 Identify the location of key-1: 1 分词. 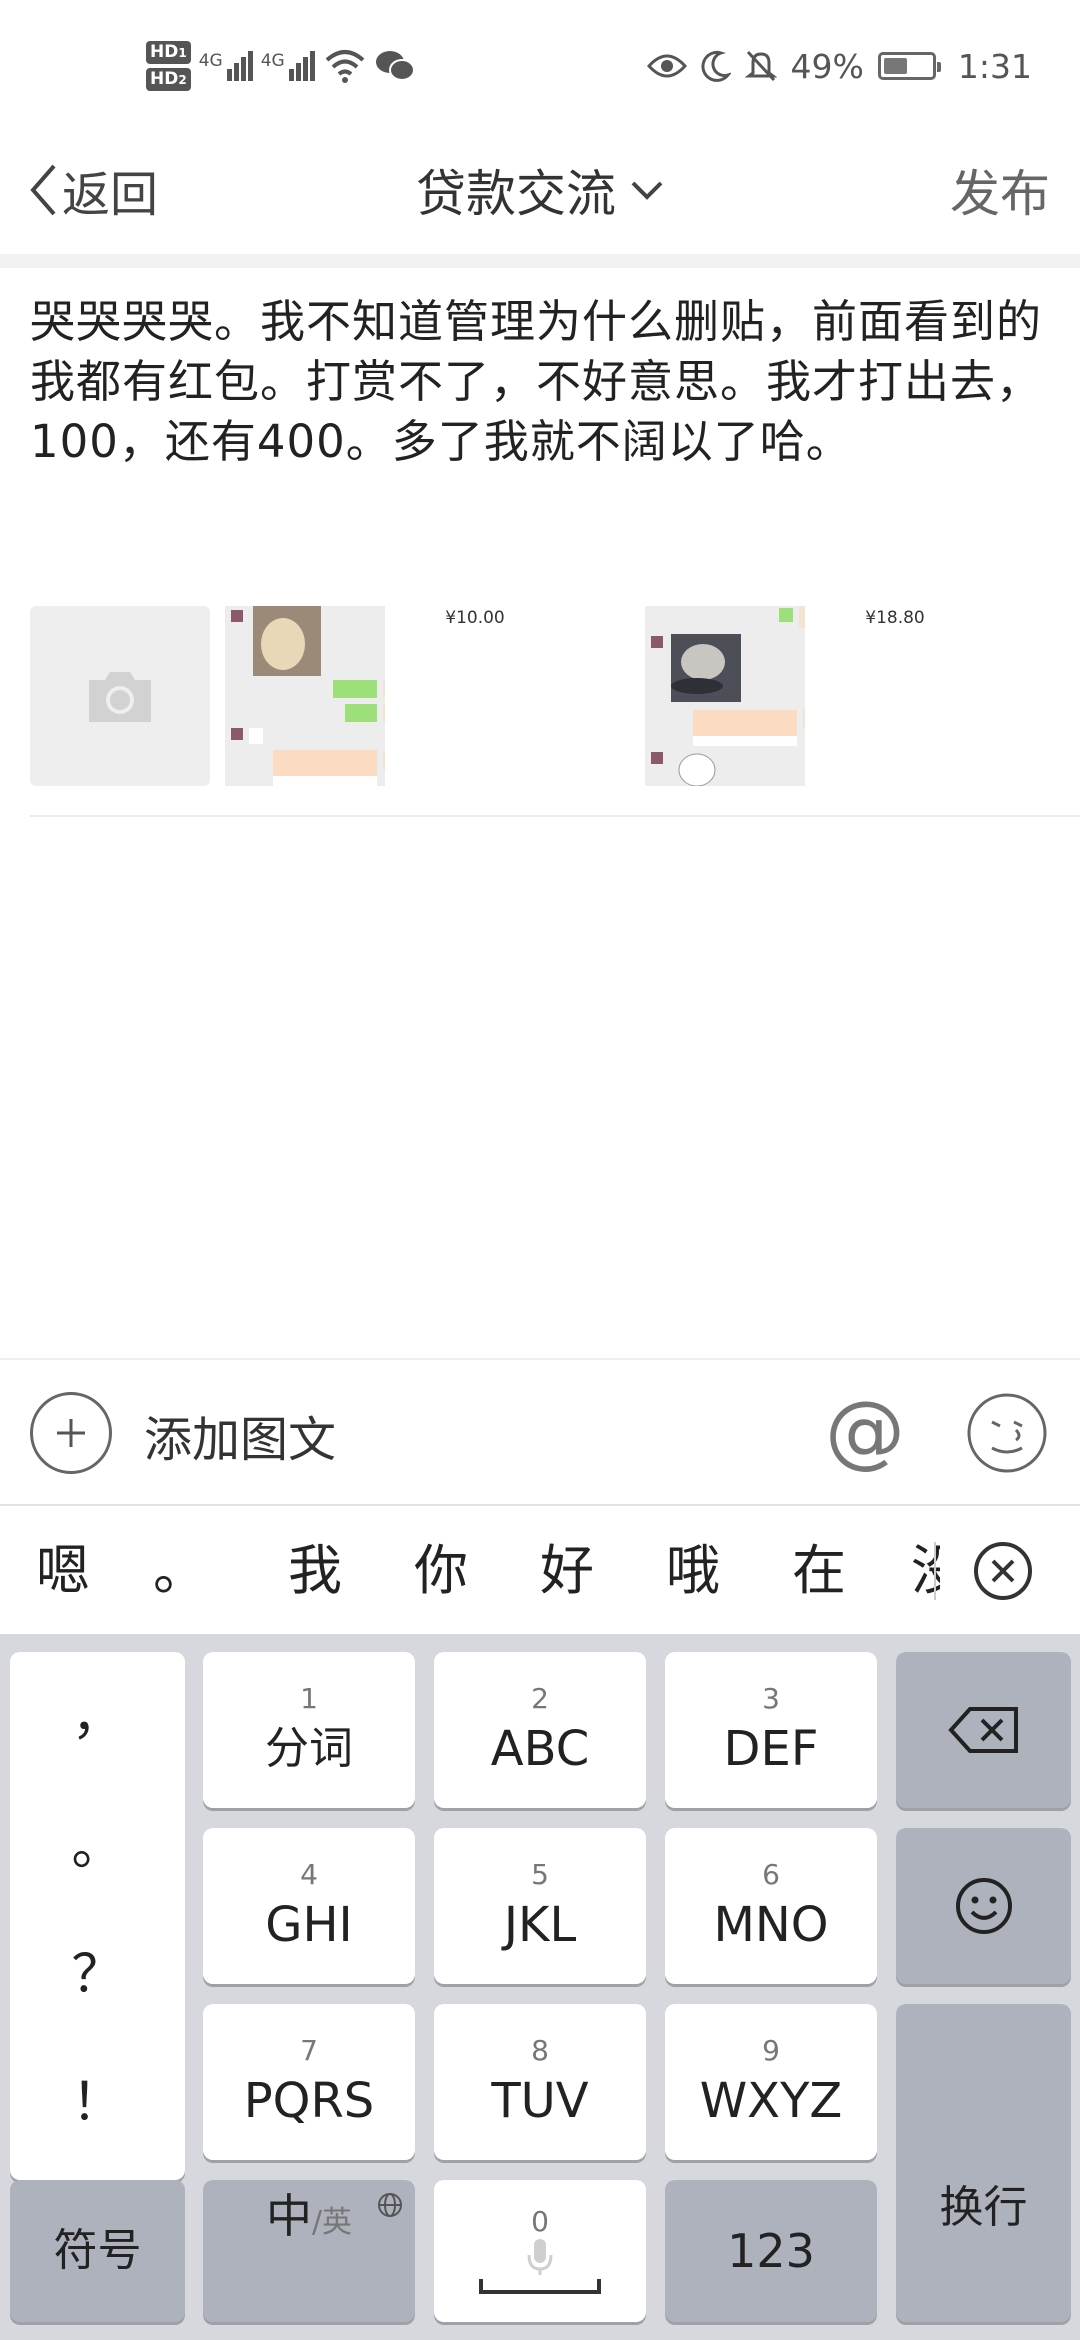
(309, 1730).